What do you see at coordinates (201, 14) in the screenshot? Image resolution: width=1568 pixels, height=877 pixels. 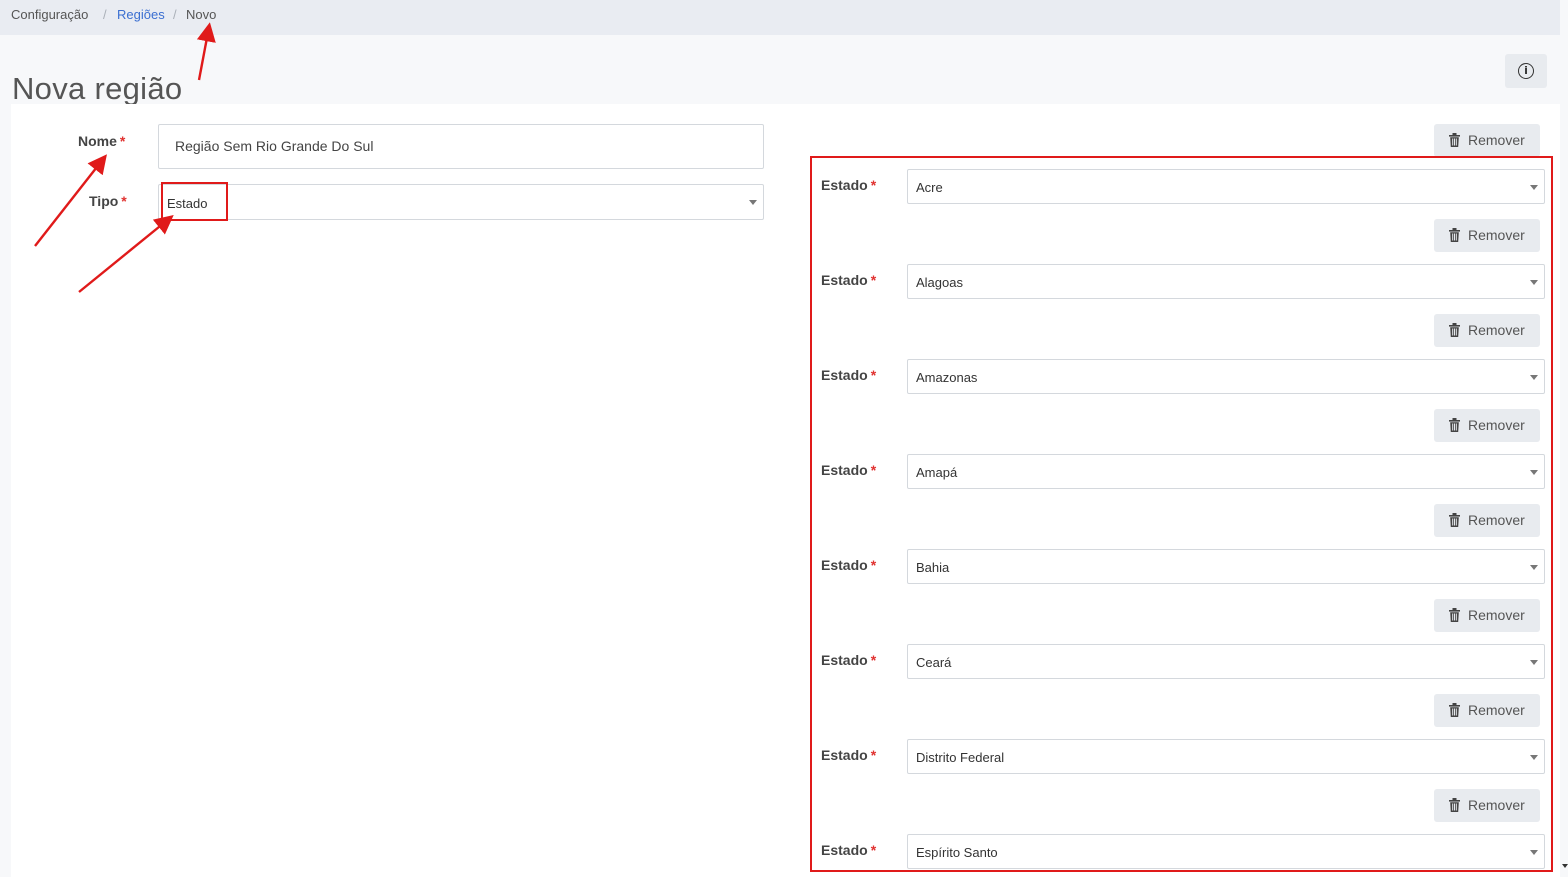 I see `breadcrumb-novo: Novo` at bounding box center [201, 14].